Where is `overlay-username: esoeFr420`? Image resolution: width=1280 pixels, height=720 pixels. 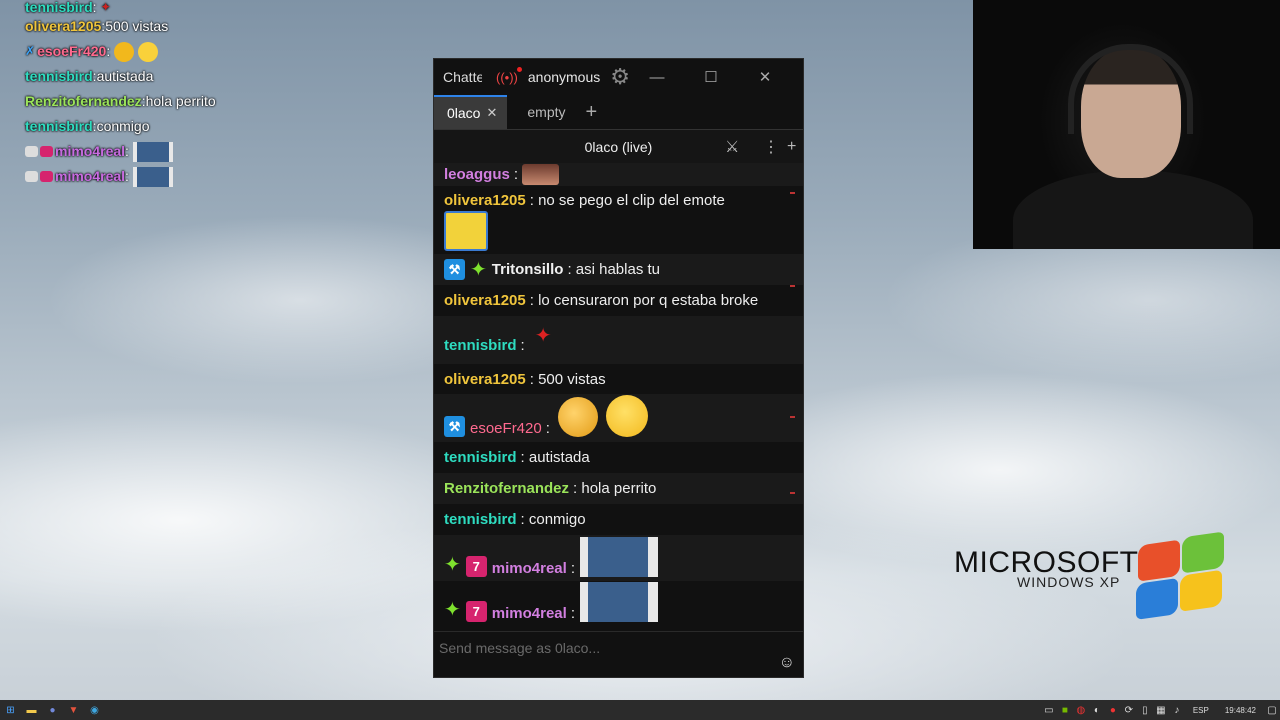 overlay-username: esoeFr420 is located at coordinates (72, 51).